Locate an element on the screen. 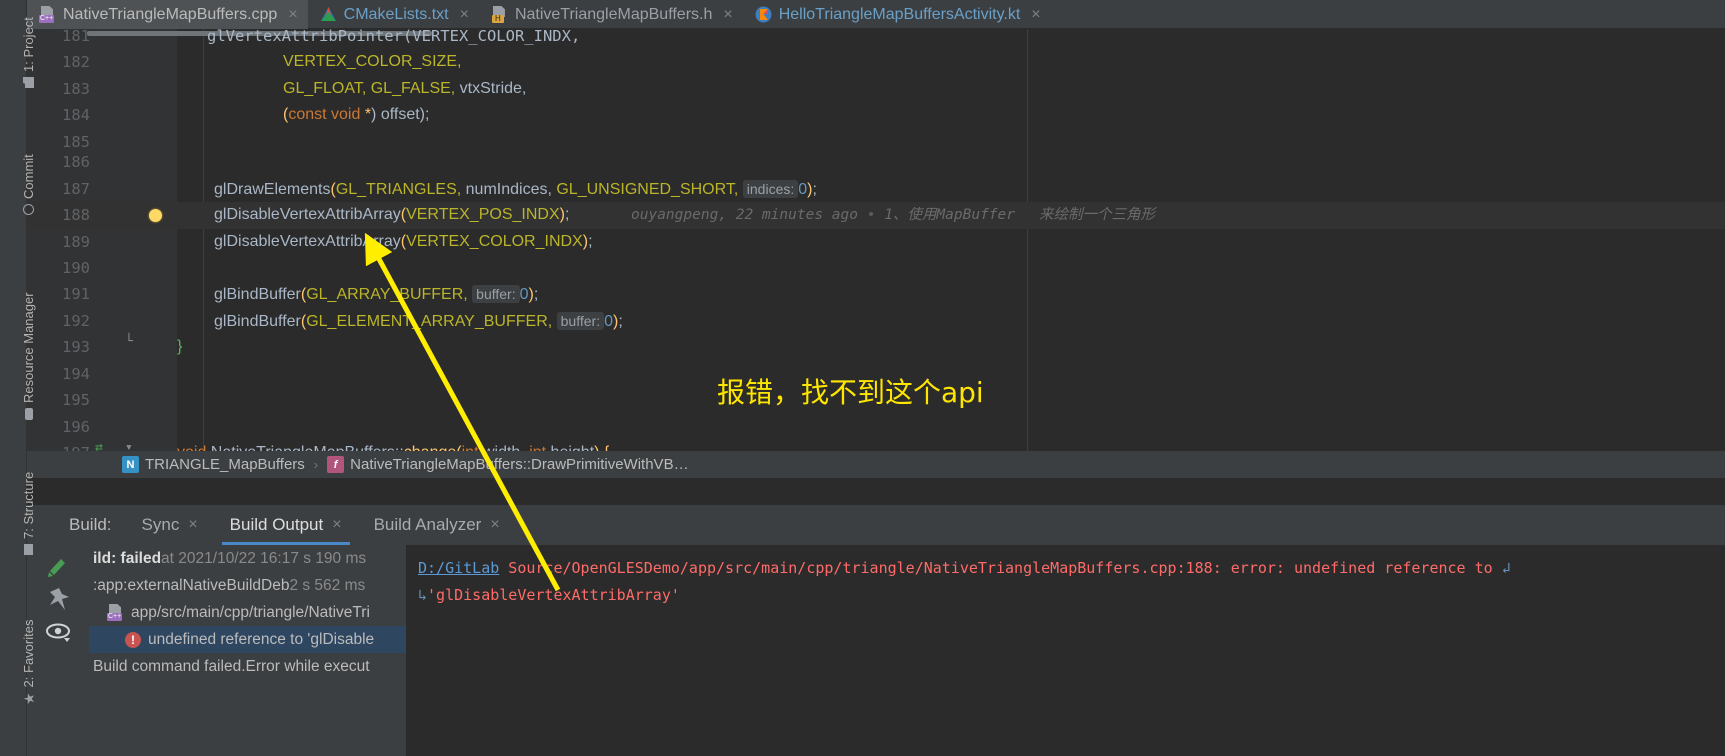 This screenshot has height=756, width=1725. annotation-message-cont: 来绘制一个三角形 is located at coordinates (1097, 215).